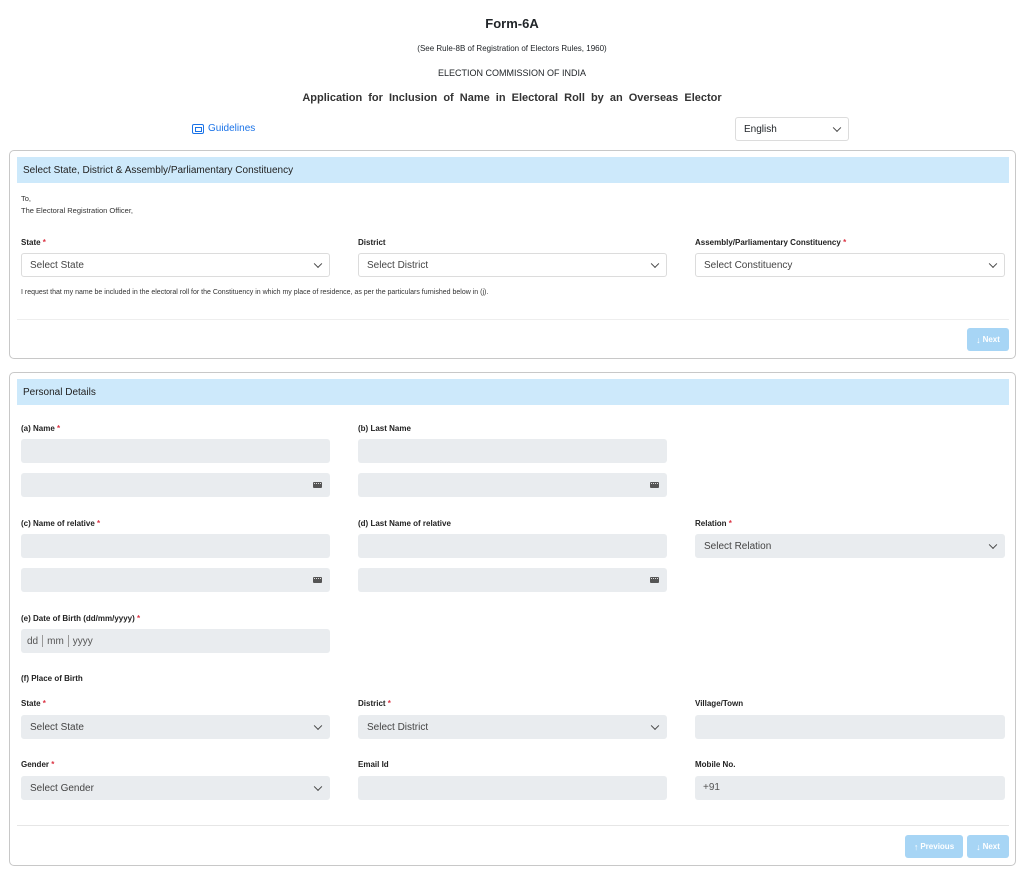 This screenshot has height=869, width=1024. Describe the element at coordinates (850, 727) in the screenshot. I see `village-input` at that location.